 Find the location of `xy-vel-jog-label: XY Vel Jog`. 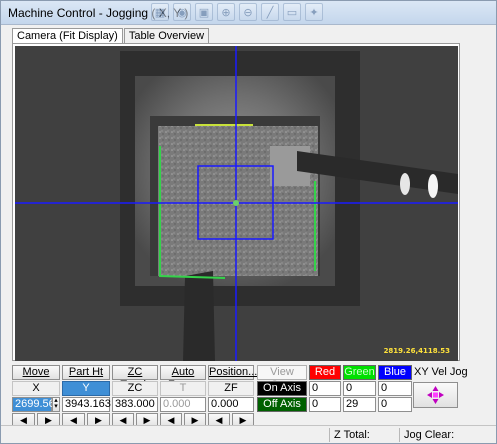

xy-vel-jog-label: XY Vel Jog is located at coordinates (441, 372).